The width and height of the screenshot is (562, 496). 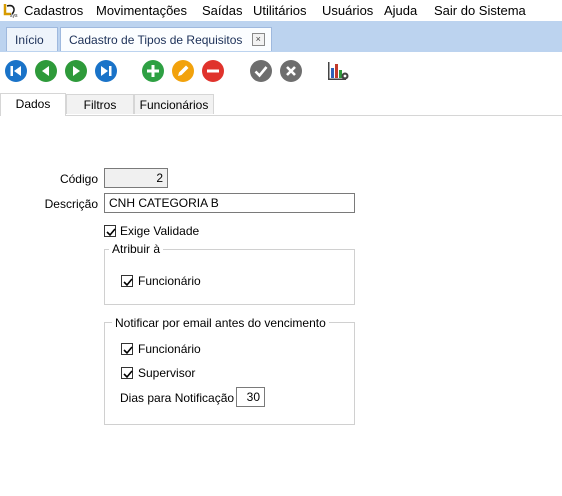 I want to click on next-record-icon, so click(x=76, y=71).